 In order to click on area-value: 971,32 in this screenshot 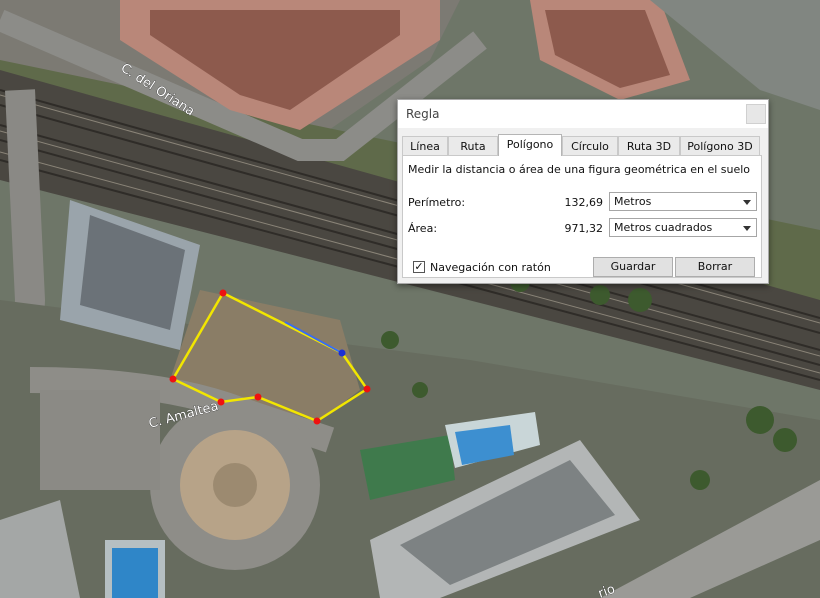, I will do `click(584, 228)`.